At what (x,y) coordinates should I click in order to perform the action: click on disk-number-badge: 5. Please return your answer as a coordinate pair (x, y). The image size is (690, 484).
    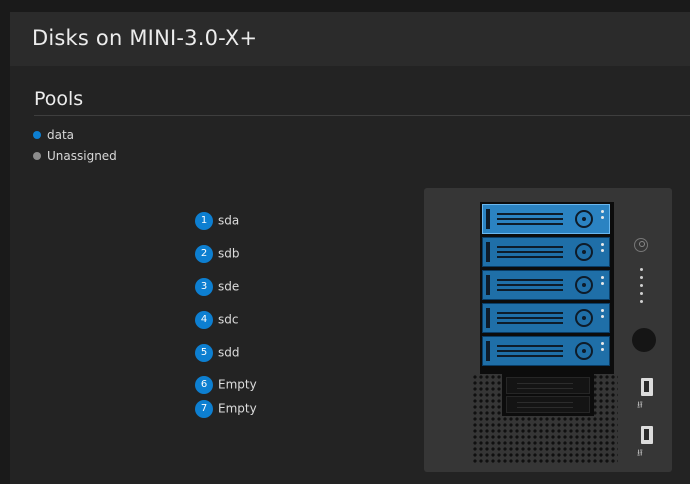
    Looking at the image, I should click on (204, 352).